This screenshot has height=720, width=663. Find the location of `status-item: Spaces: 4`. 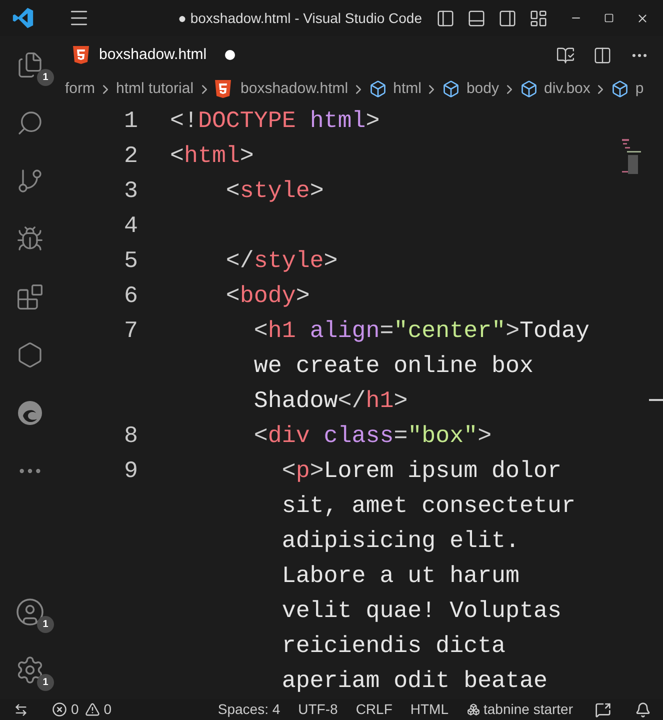

status-item: Spaces: 4 is located at coordinates (249, 709).